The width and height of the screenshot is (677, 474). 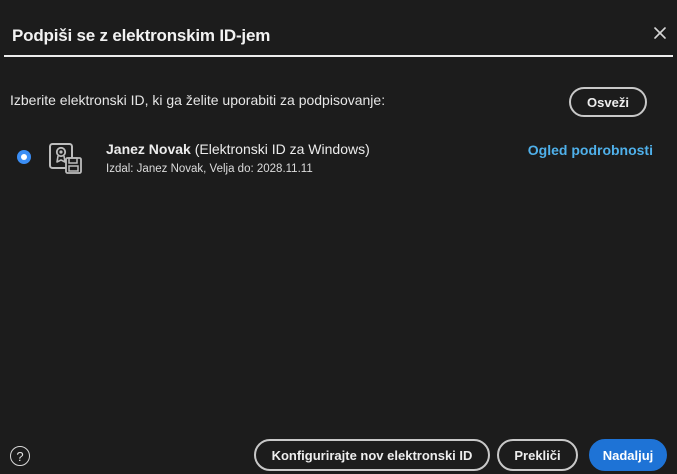 I want to click on view-details-link: Ogled podrobnosti, so click(x=590, y=150).